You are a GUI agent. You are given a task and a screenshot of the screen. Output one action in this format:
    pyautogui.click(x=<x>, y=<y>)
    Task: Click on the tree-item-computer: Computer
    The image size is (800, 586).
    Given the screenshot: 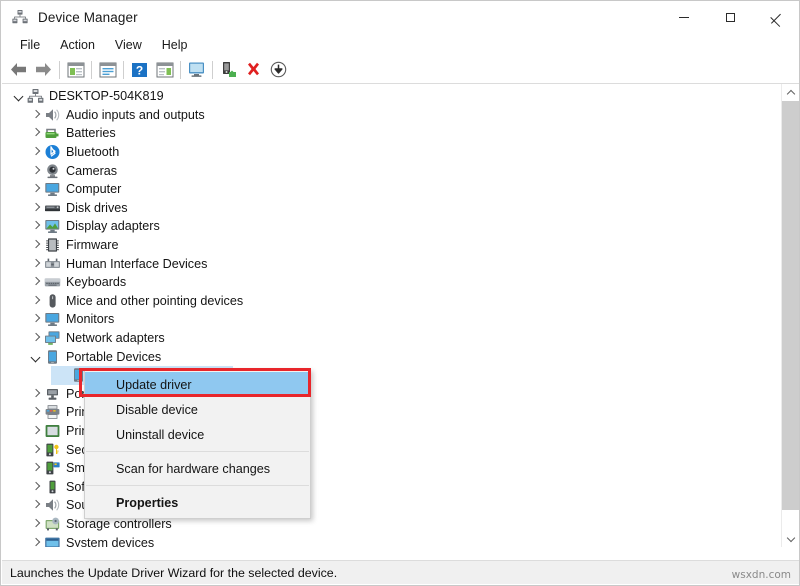 What is the action you would take?
    pyautogui.click(x=387, y=189)
    